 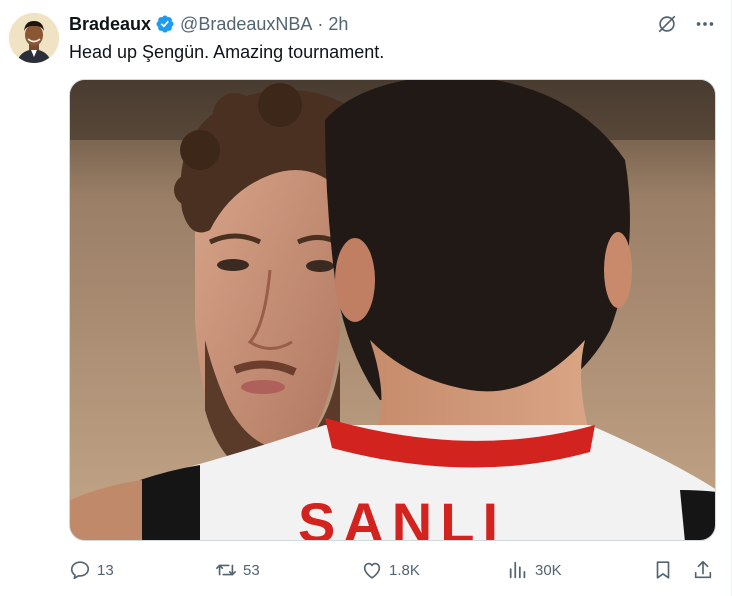 I want to click on top-actions, so click(x=686, y=24).